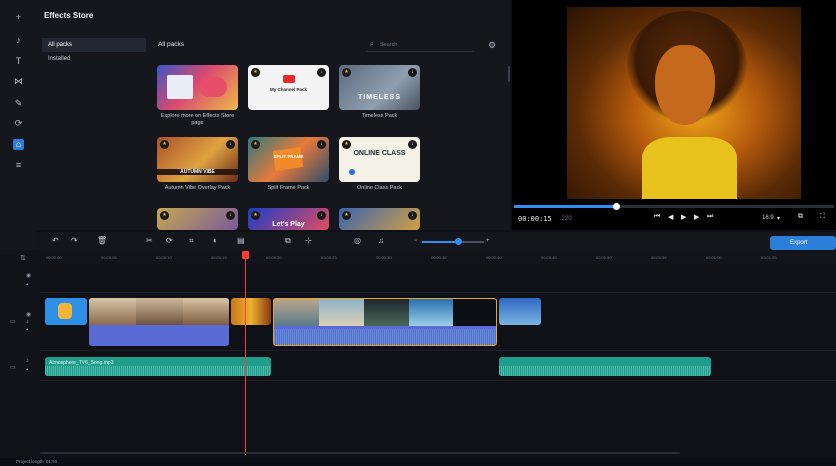 Image resolution: width=836 pixels, height=466 pixels. I want to click on video-preview, so click(684, 103).